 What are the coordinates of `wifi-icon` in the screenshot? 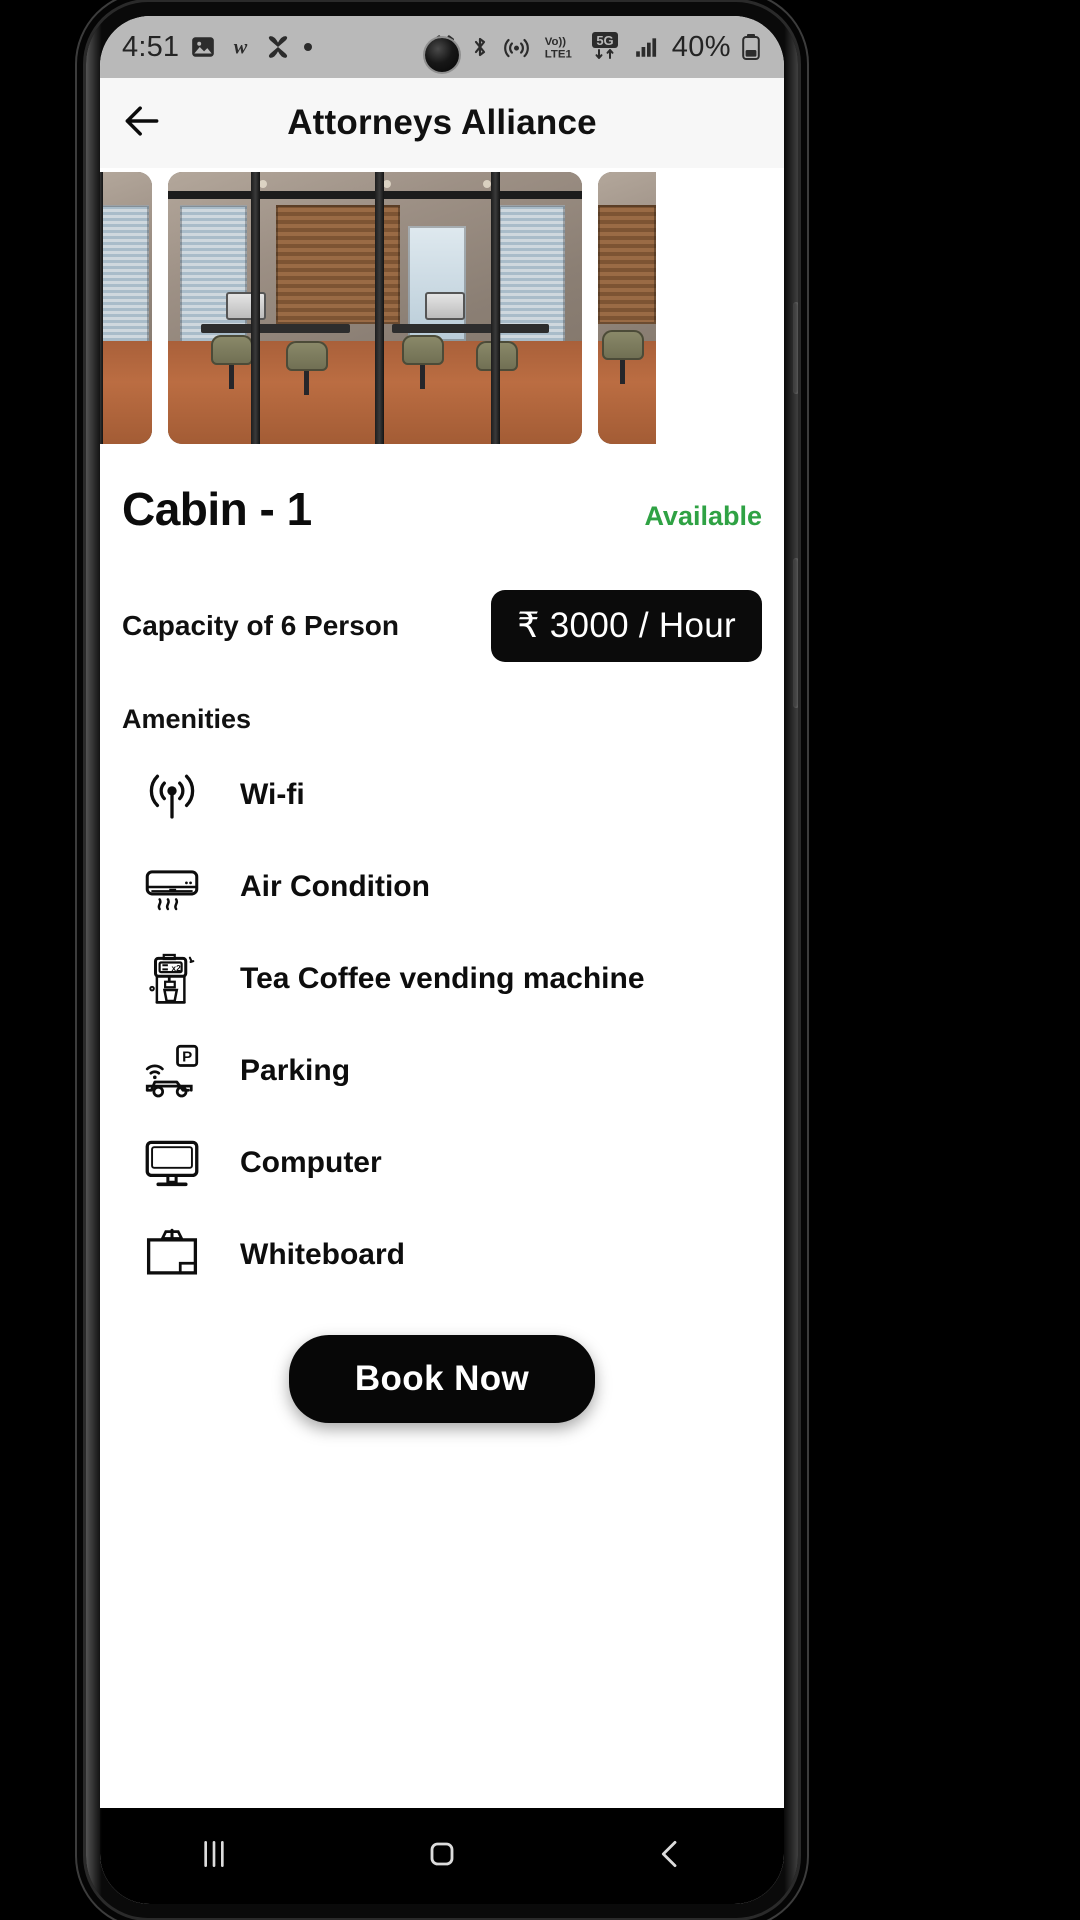 It's located at (172, 795).